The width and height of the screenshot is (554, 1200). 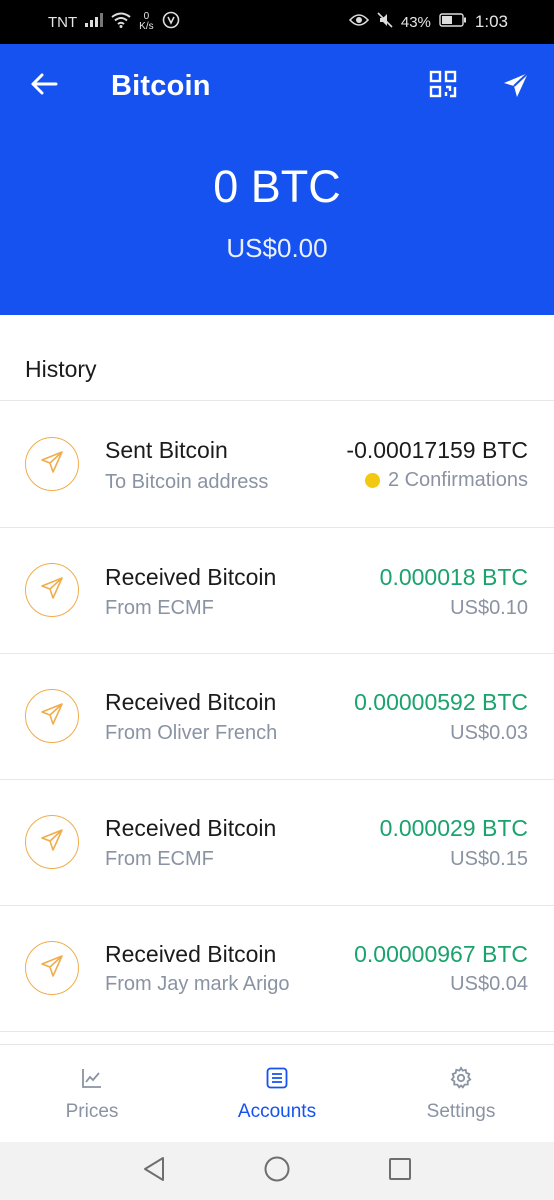 I want to click on pending-dot-icon, so click(x=372, y=480).